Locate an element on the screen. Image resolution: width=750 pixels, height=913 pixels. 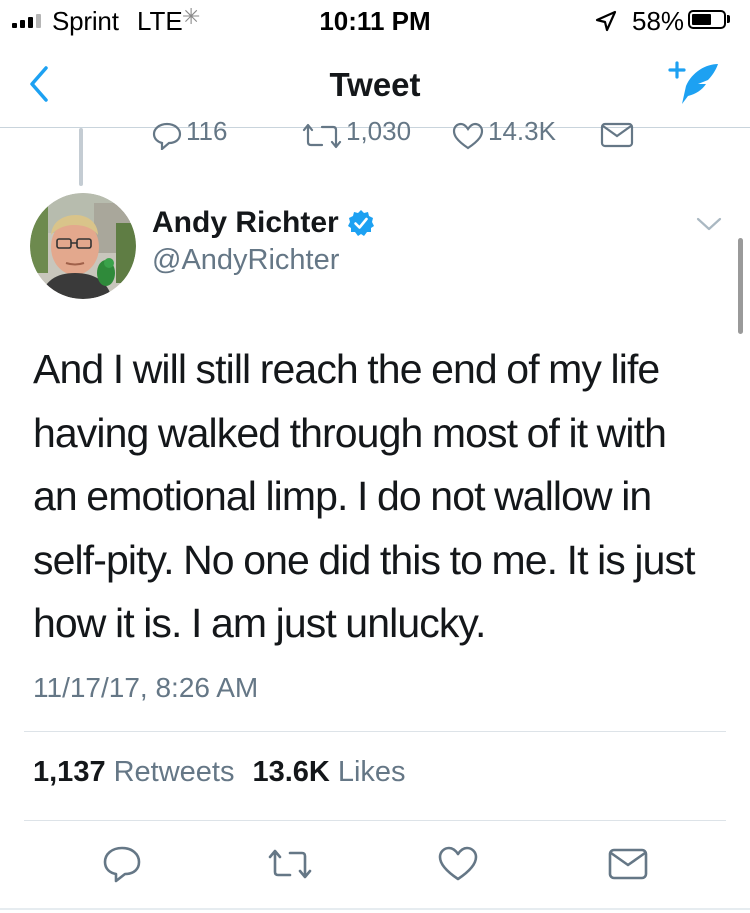
share-via-message-button is located at coordinates (628, 864).